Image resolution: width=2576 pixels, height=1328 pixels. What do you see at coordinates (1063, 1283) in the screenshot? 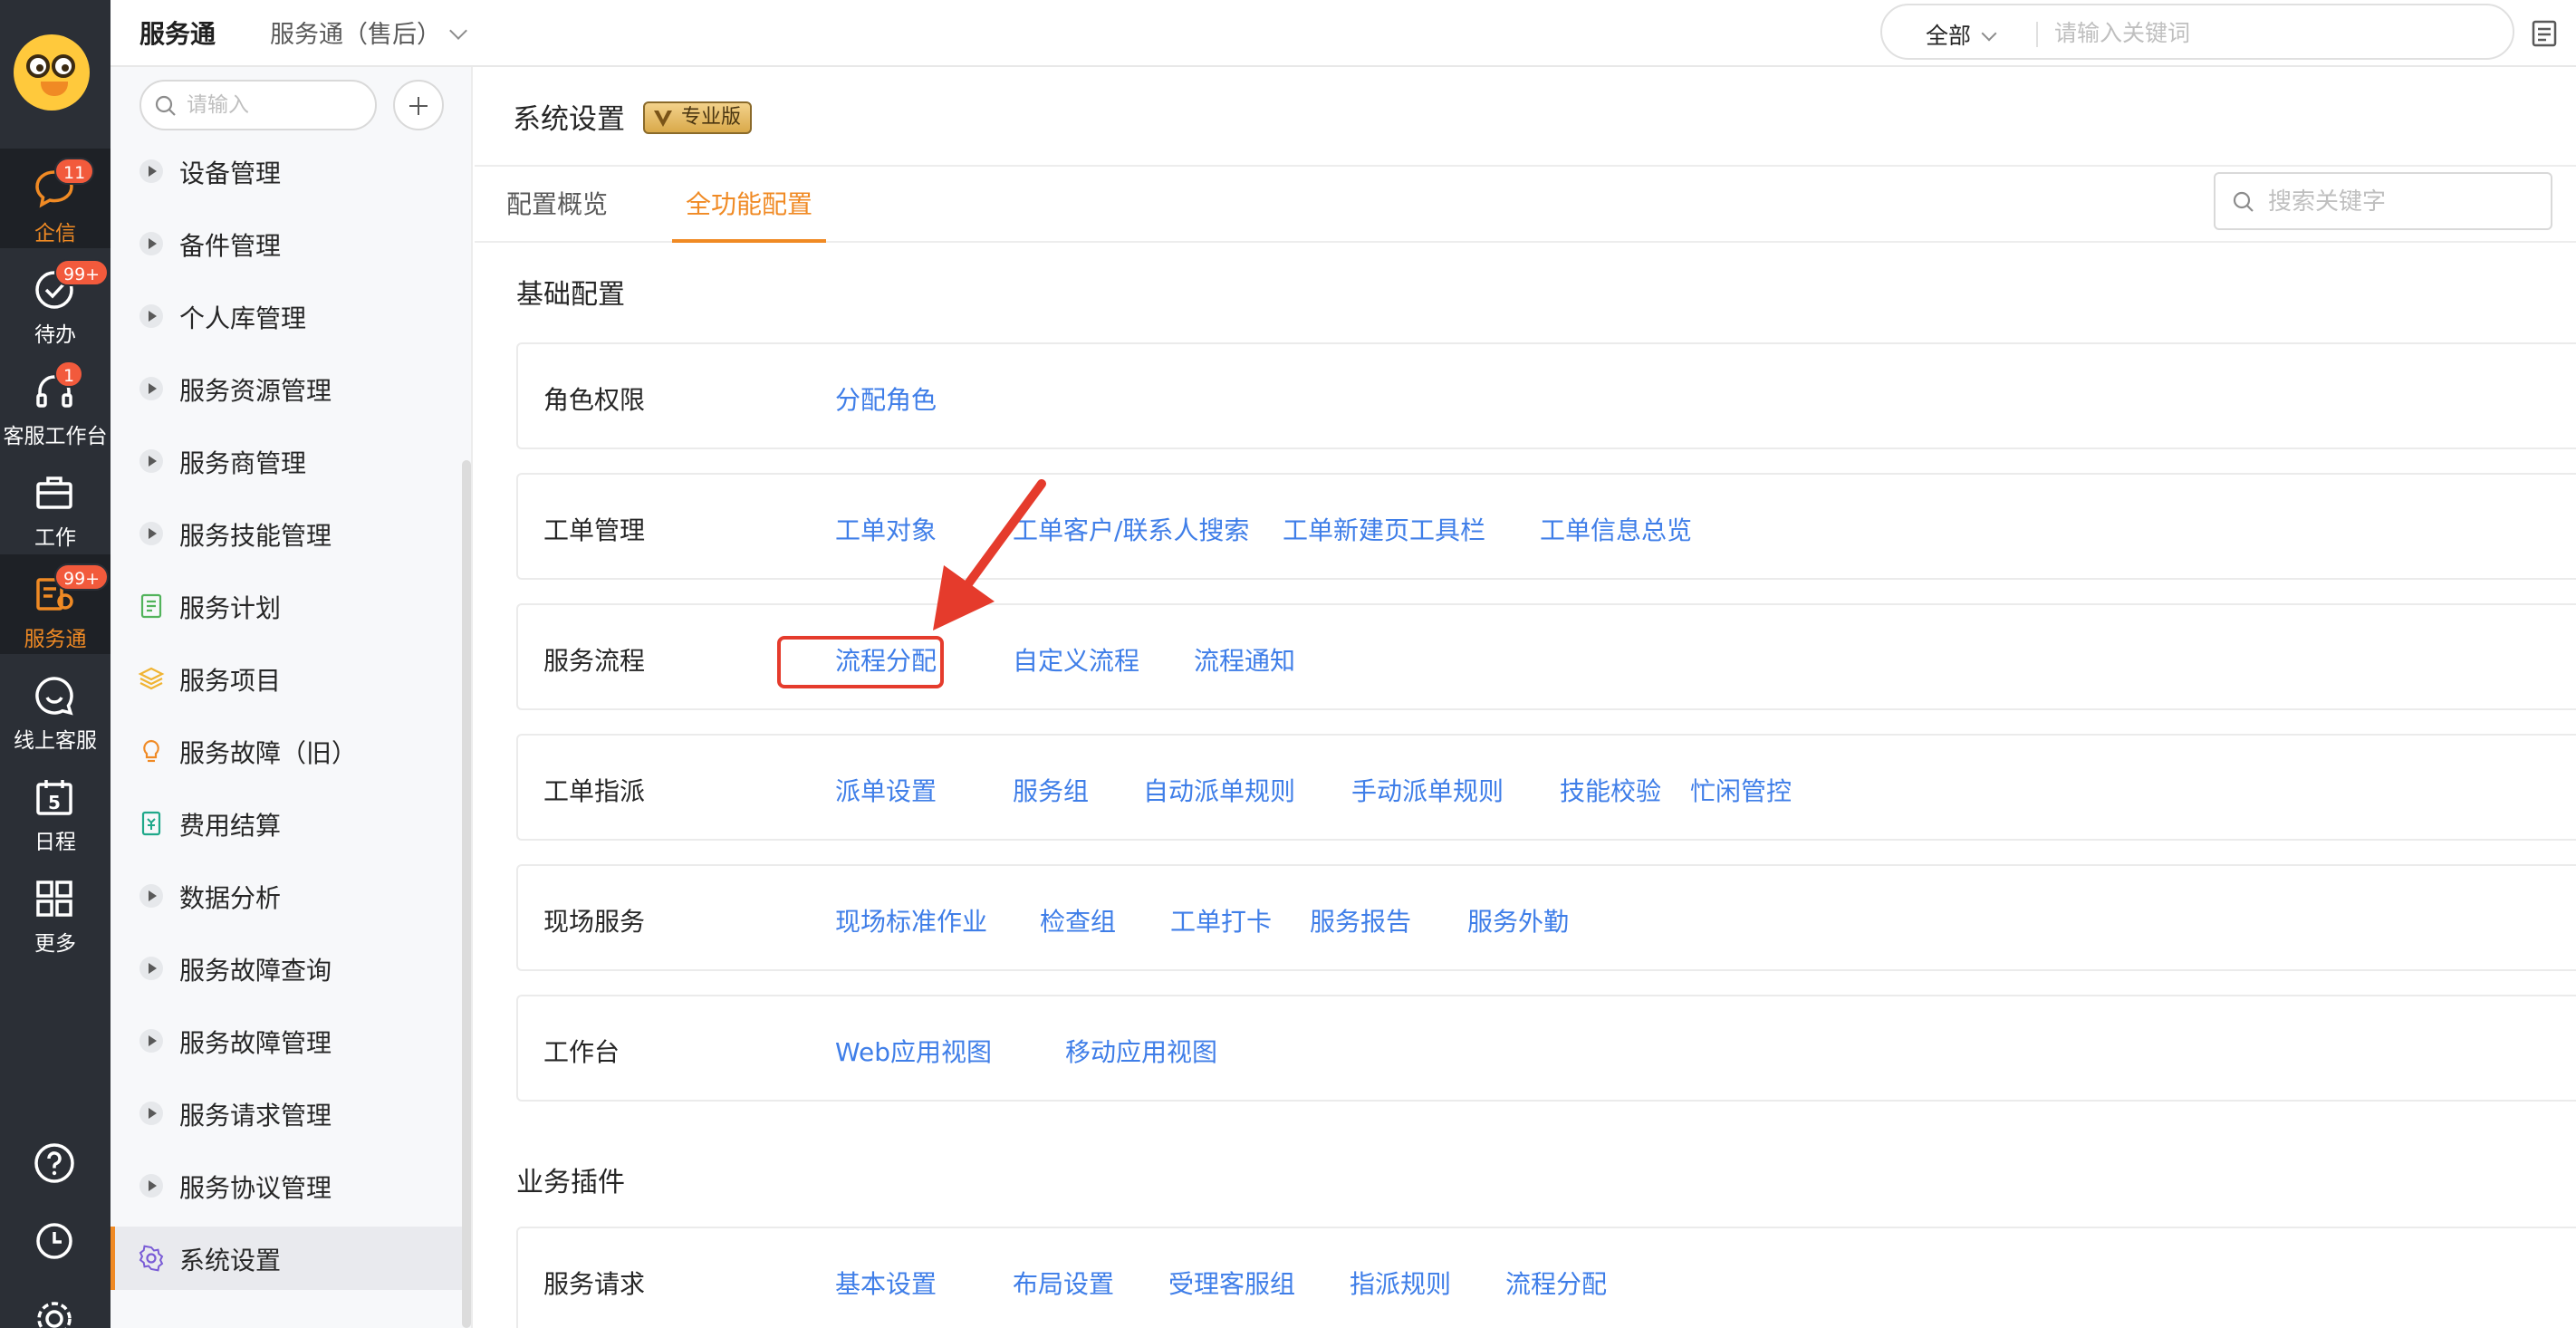
I see `link-layout-settings: 布局设置` at bounding box center [1063, 1283].